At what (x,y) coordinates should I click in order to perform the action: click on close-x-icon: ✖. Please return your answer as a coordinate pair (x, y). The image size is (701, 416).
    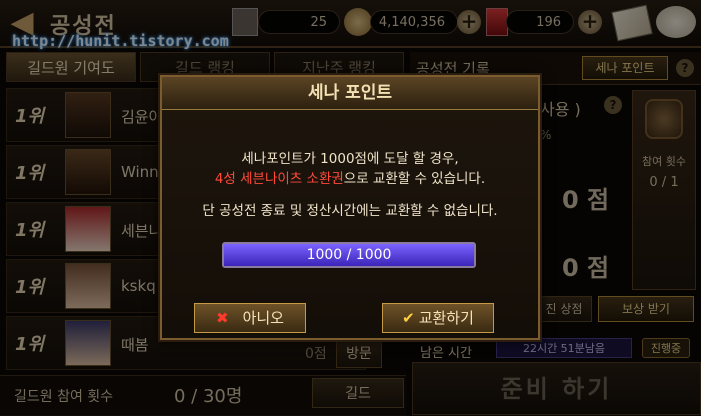
    Looking at the image, I should click on (222, 318).